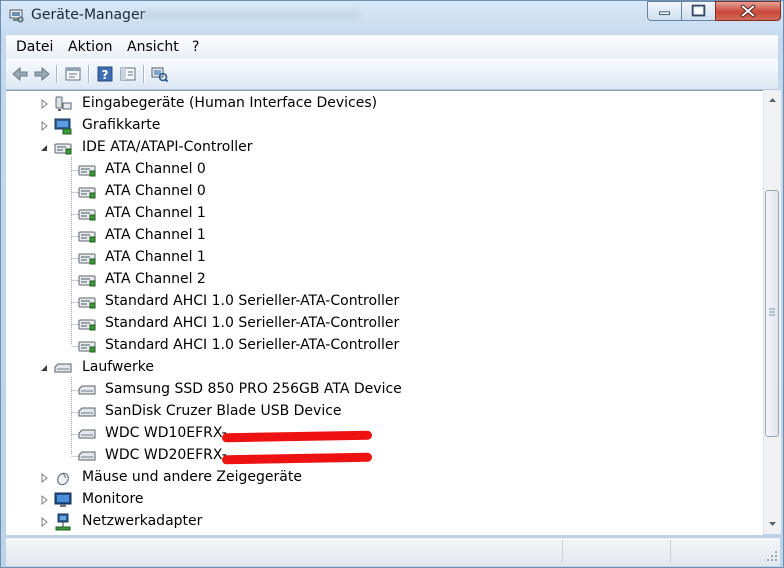 The image size is (784, 568). Describe the element at coordinates (121, 125) in the screenshot. I see `tree-node-label: Grafikkarte` at that location.